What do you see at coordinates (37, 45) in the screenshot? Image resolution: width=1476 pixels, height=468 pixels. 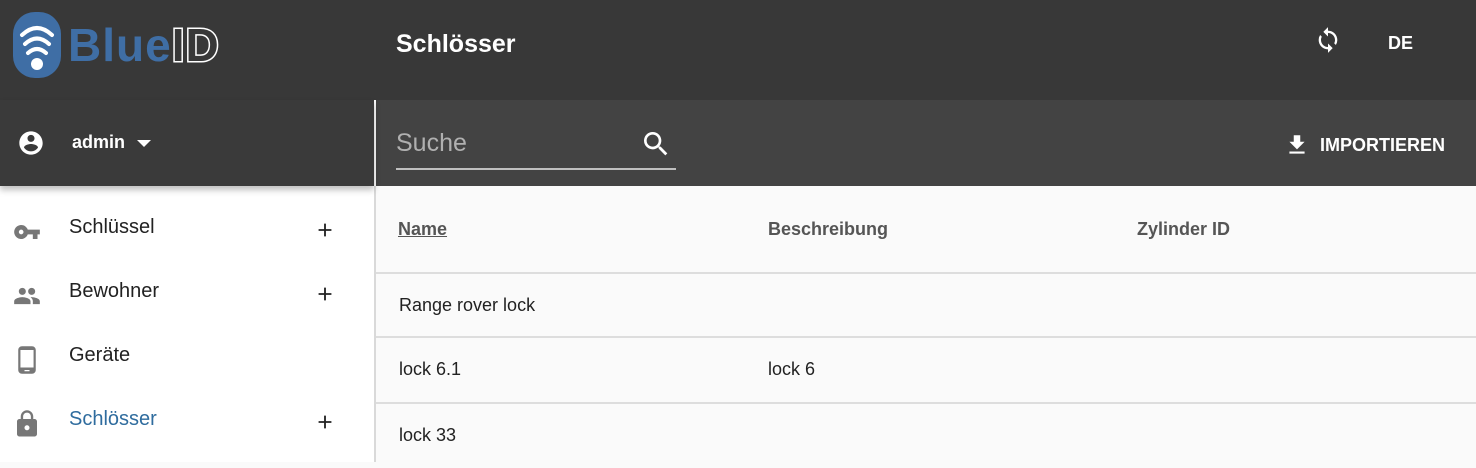 I see `blueid-logo-icon` at bounding box center [37, 45].